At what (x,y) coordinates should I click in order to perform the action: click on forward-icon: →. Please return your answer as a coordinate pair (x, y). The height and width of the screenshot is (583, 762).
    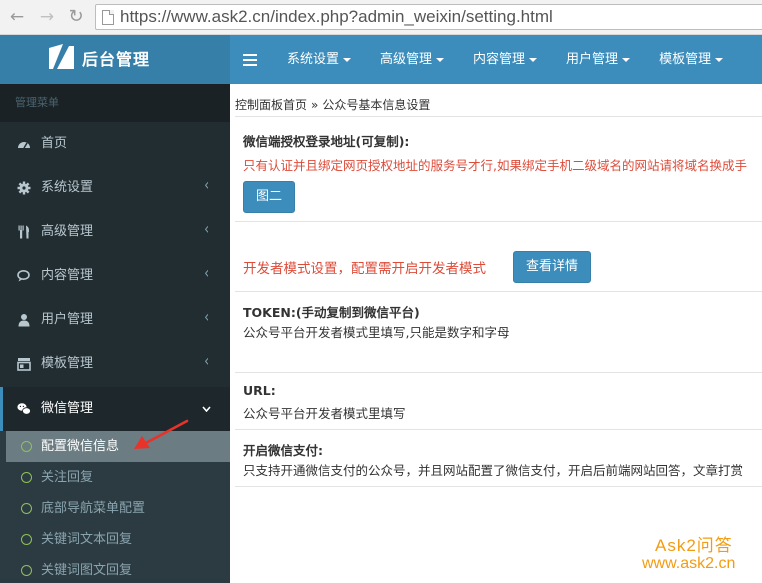
    Looking at the image, I should click on (47, 17).